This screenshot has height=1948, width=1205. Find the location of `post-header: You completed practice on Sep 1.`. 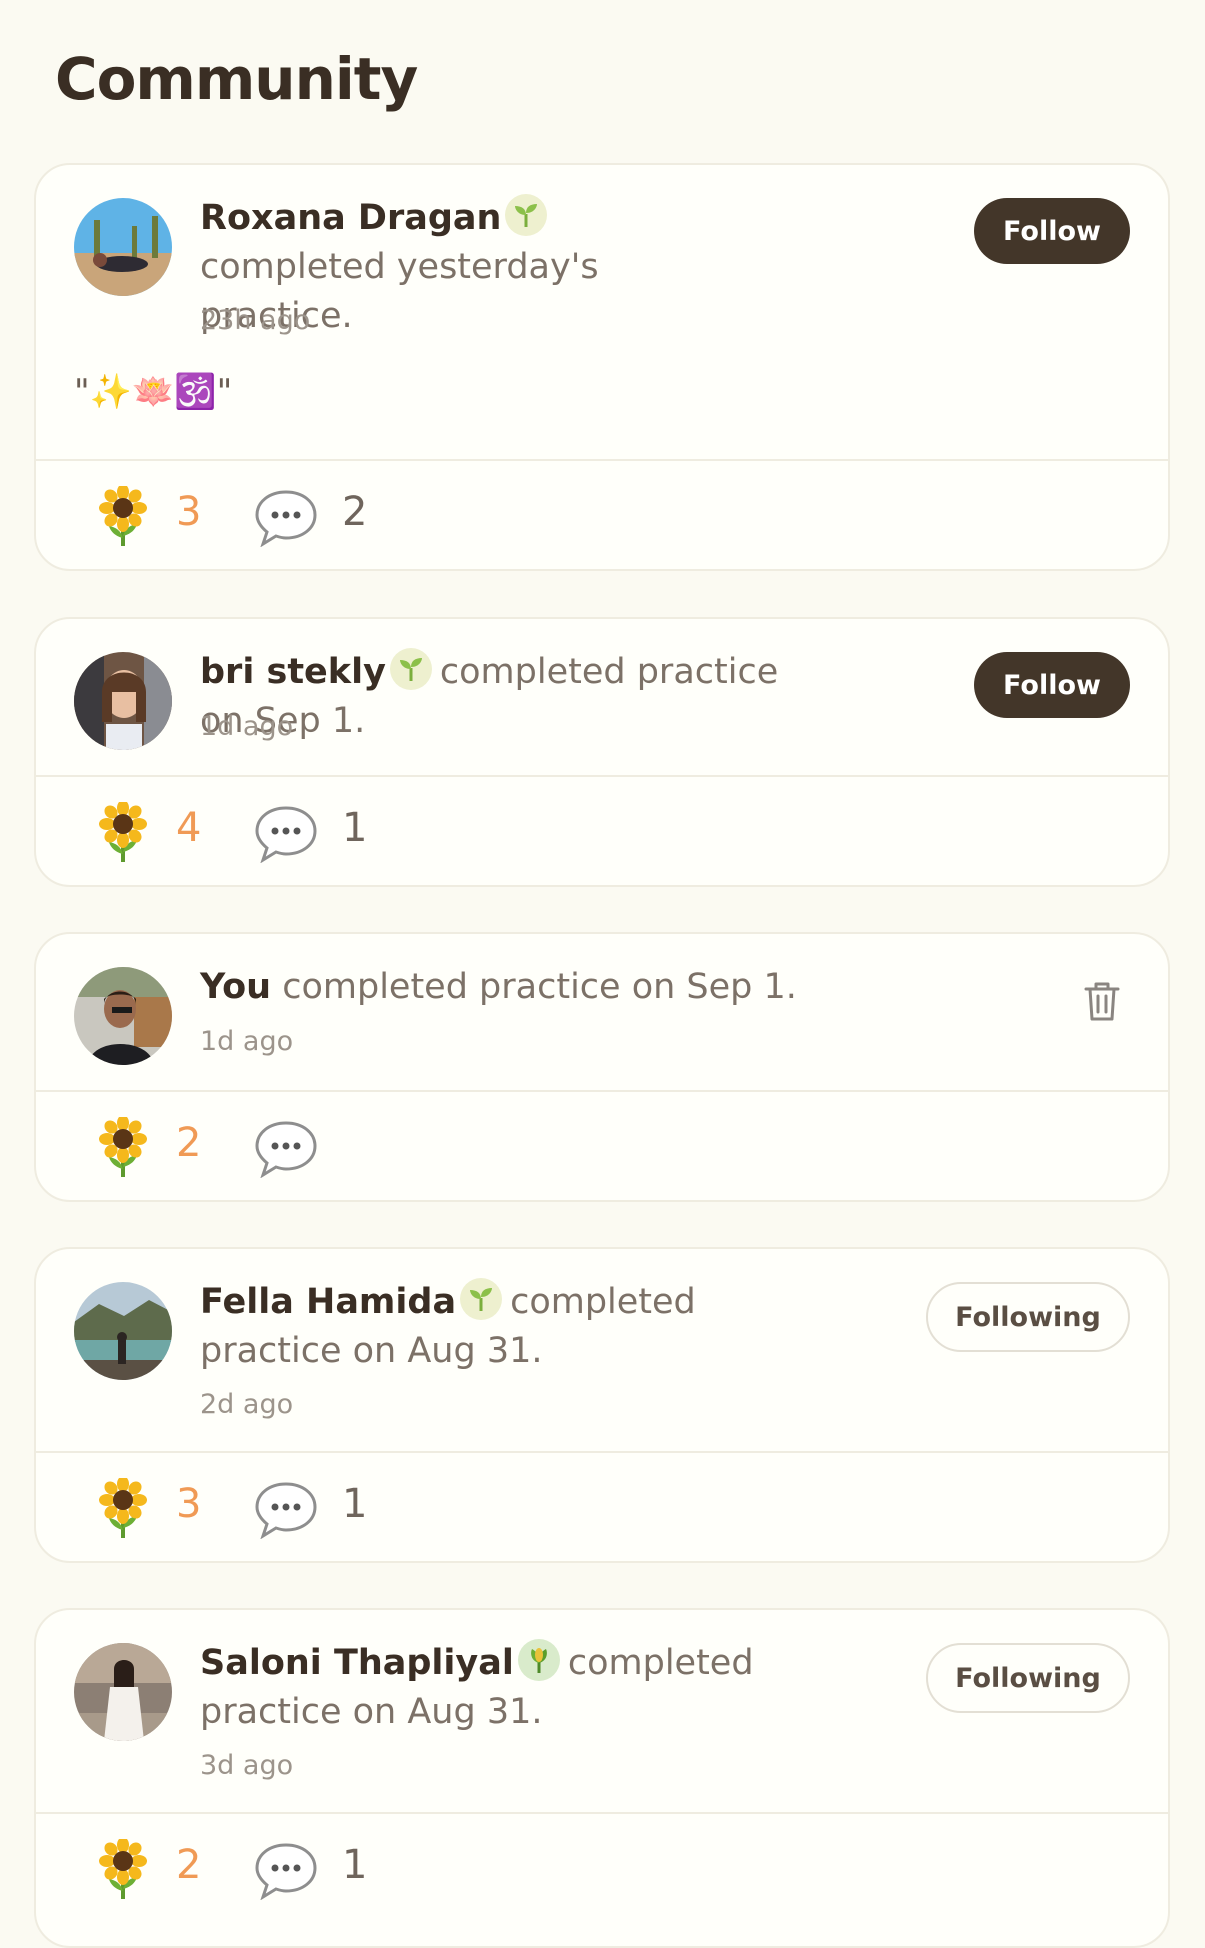

post-header: You completed practice on Sep 1. is located at coordinates (520, 987).